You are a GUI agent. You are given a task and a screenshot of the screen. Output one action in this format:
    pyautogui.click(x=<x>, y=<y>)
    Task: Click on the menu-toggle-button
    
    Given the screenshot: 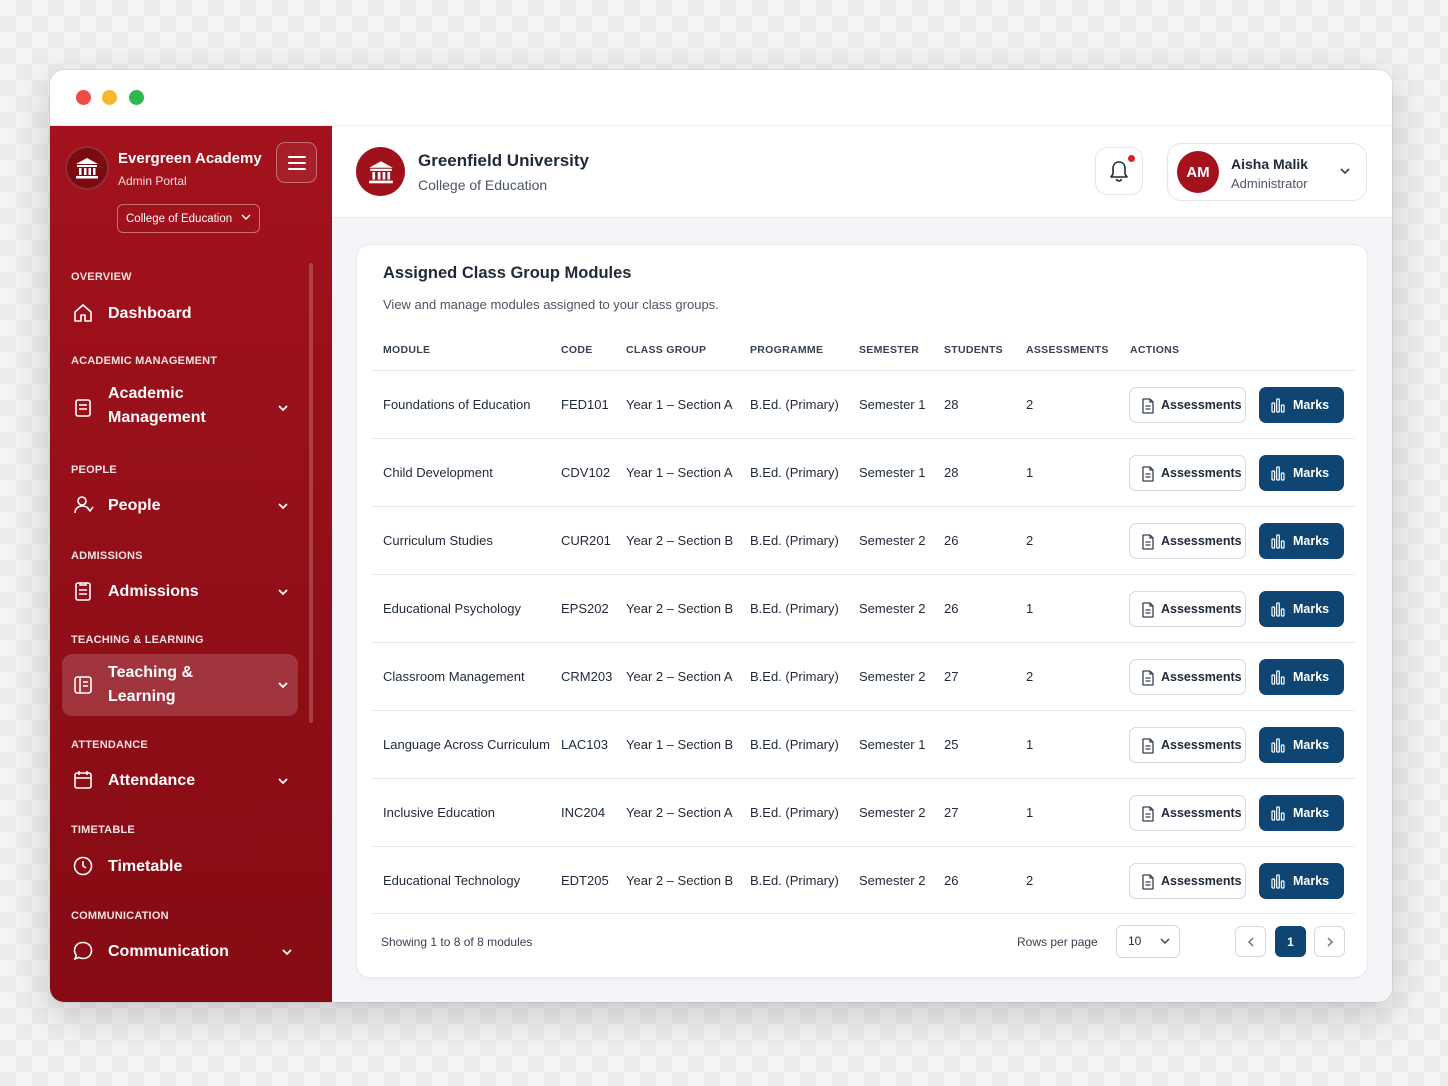 What is the action you would take?
    pyautogui.click(x=296, y=162)
    